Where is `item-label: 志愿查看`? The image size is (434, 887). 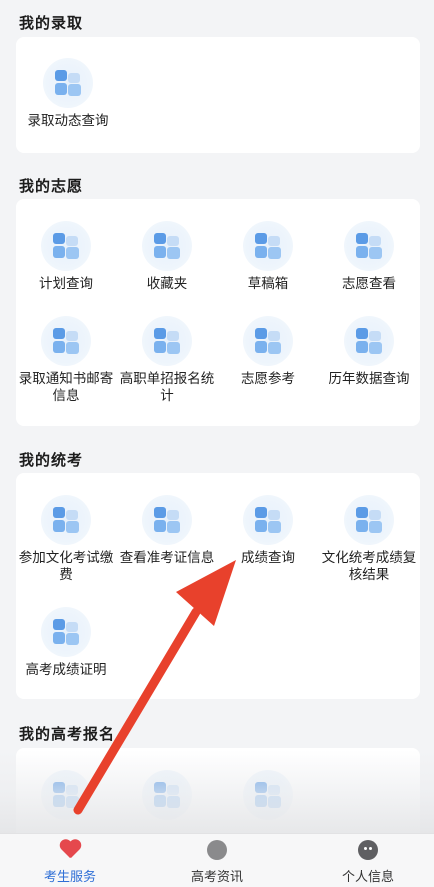 item-label: 志愿查看 is located at coordinates (369, 284).